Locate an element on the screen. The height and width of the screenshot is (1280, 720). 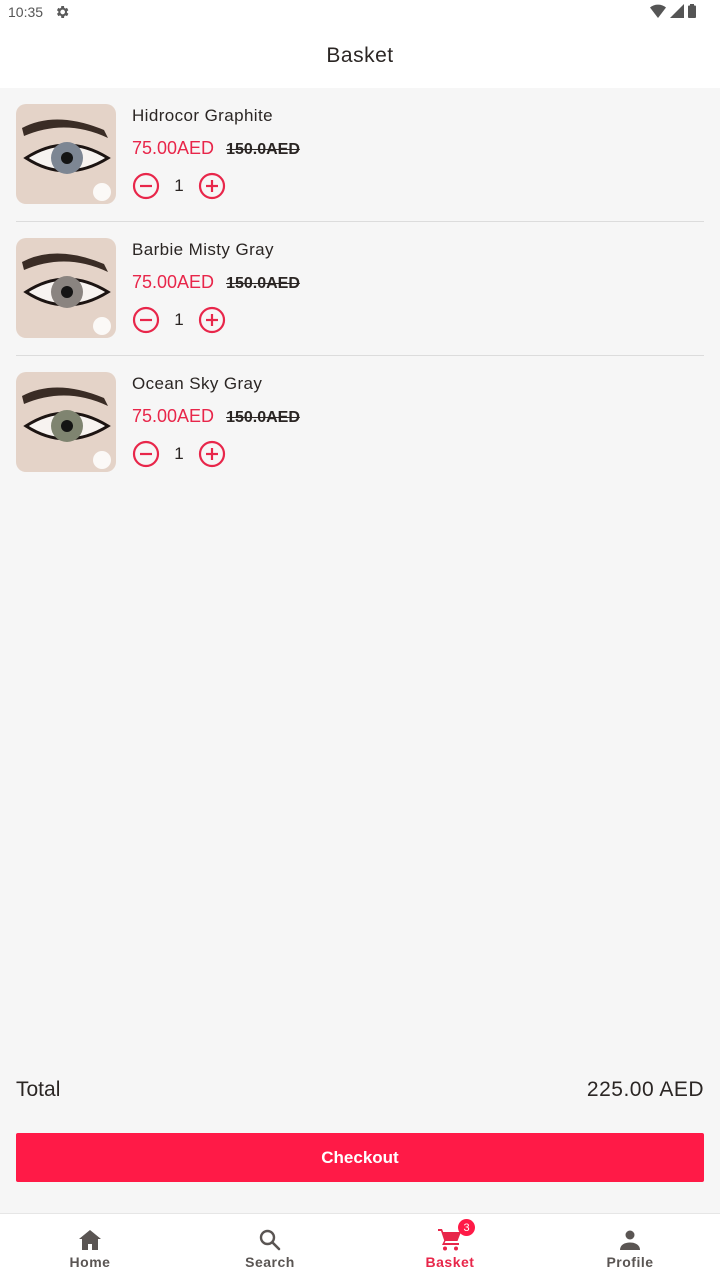
status-bar: 10:35 is located at coordinates (360, 12).